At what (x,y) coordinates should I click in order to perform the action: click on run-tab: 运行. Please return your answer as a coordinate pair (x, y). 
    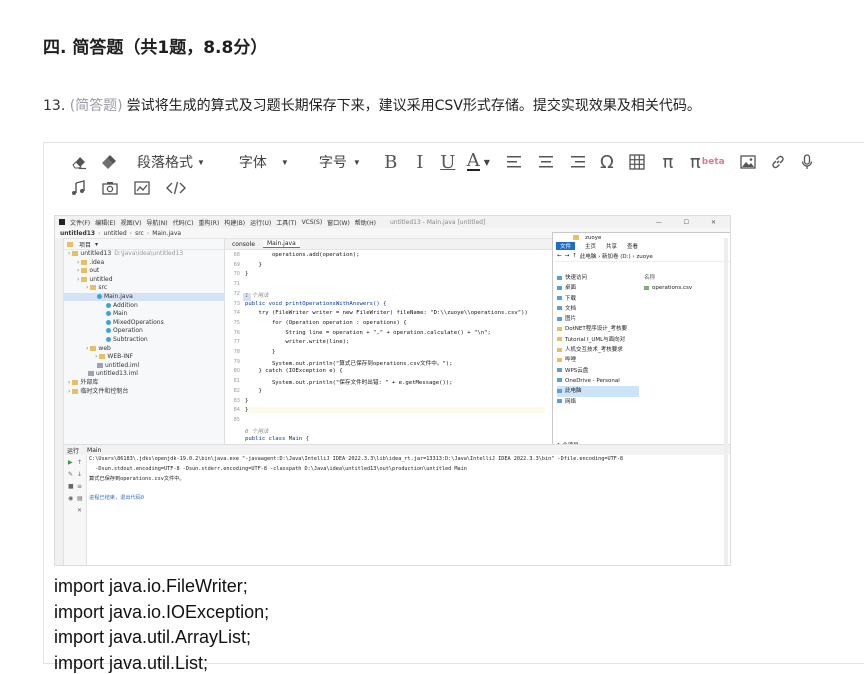
    Looking at the image, I should click on (73, 451).